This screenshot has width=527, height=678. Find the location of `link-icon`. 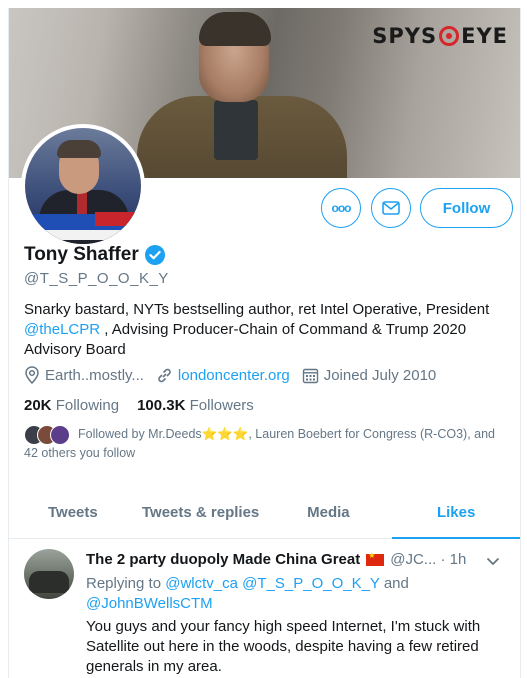

link-icon is located at coordinates (164, 375).